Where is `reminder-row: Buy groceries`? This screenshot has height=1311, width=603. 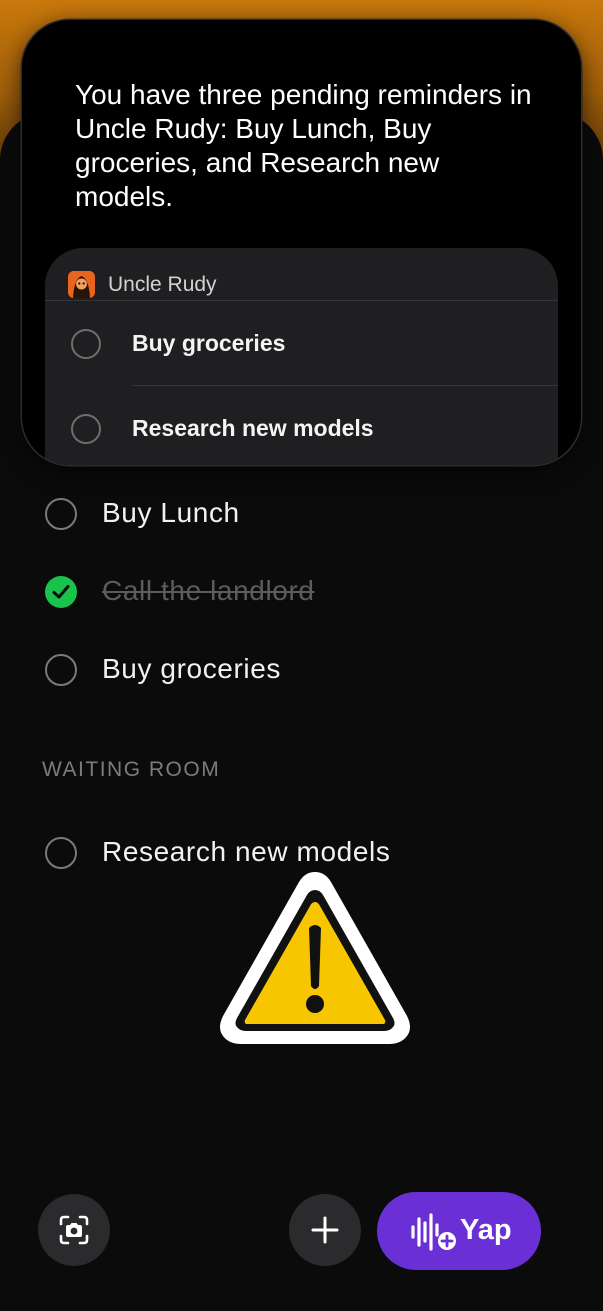
reminder-row: Buy groceries is located at coordinates (301, 670).